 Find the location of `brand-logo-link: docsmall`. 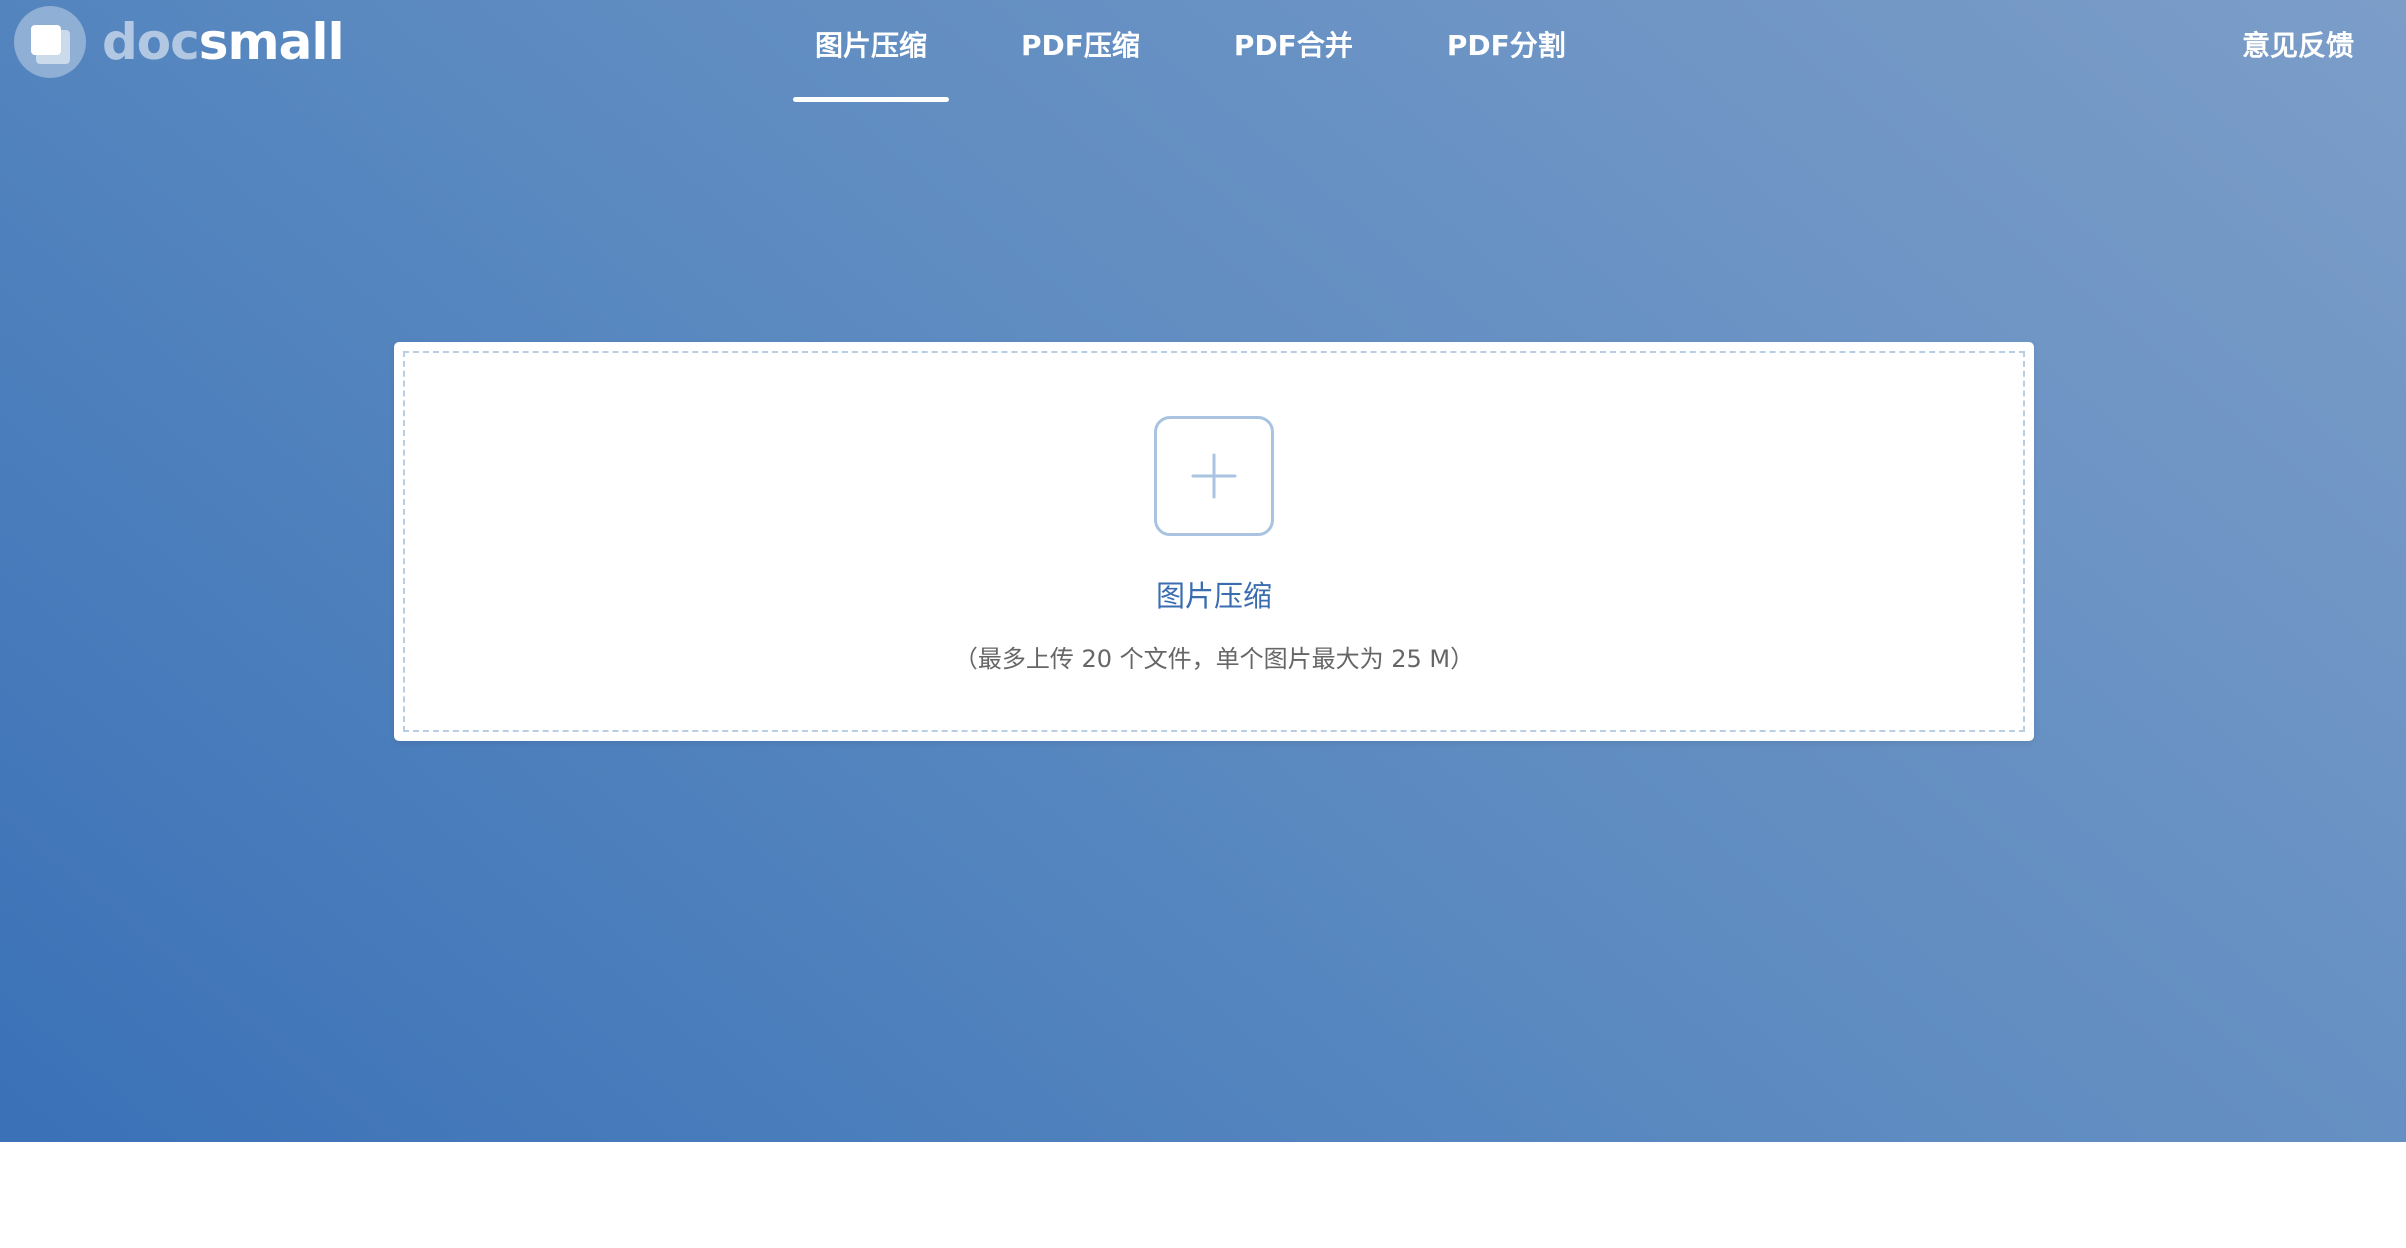

brand-logo-link: docsmall is located at coordinates (179, 42).